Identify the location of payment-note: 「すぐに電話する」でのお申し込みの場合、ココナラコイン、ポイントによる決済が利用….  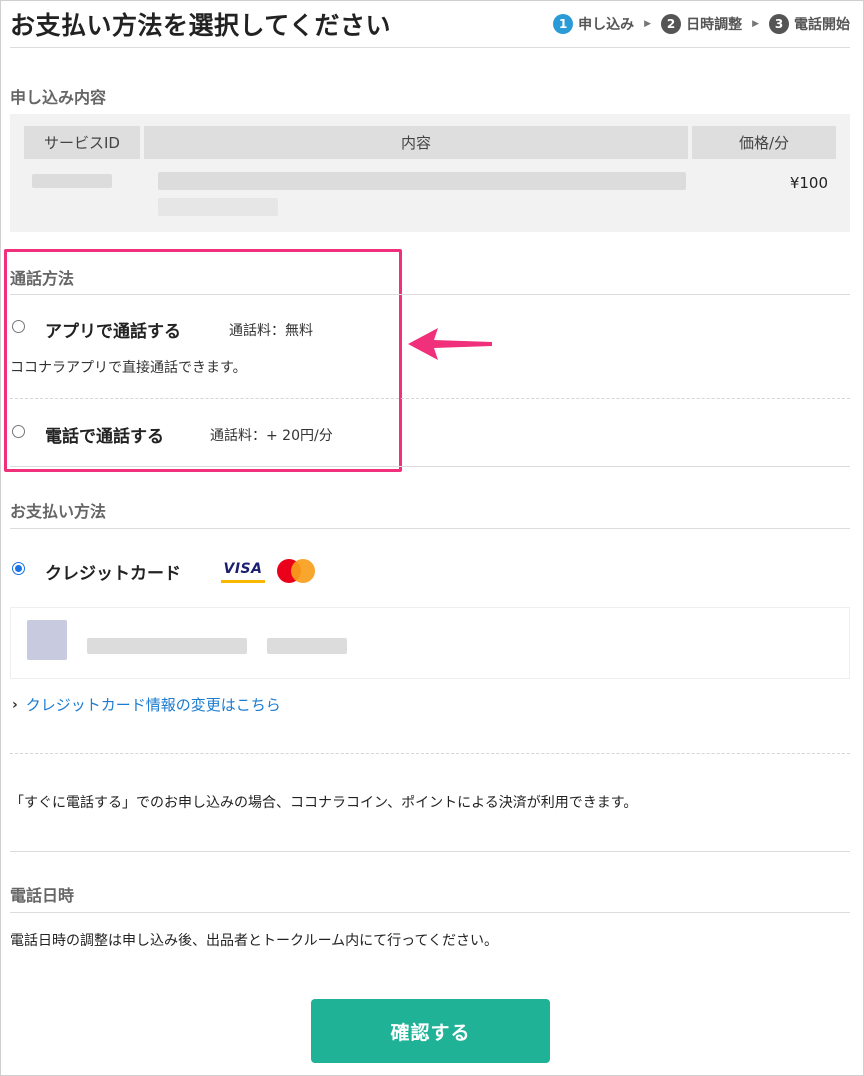
(324, 803).